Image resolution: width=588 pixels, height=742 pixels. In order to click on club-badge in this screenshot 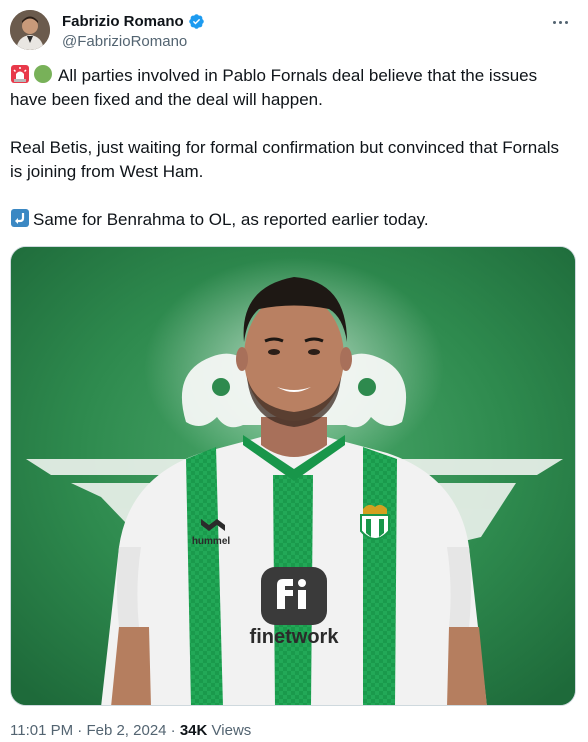, I will do `click(375, 522)`.